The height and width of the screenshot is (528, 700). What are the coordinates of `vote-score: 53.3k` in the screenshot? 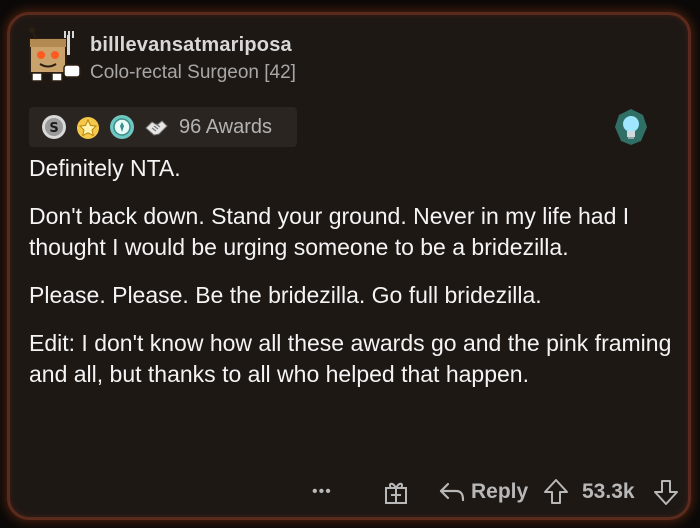 It's located at (608, 491).